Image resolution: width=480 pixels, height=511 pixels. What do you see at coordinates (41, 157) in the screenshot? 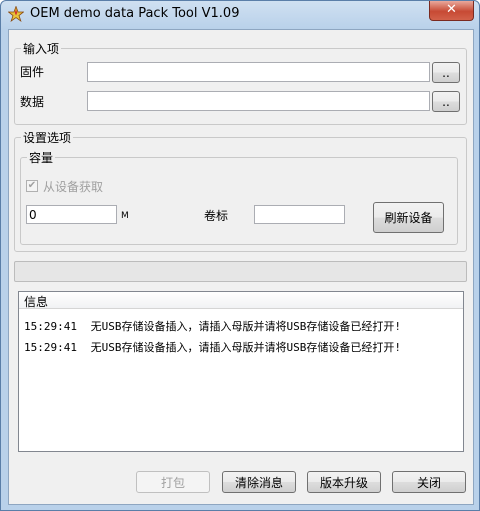
I see `capacity-group-title: 容量` at bounding box center [41, 157].